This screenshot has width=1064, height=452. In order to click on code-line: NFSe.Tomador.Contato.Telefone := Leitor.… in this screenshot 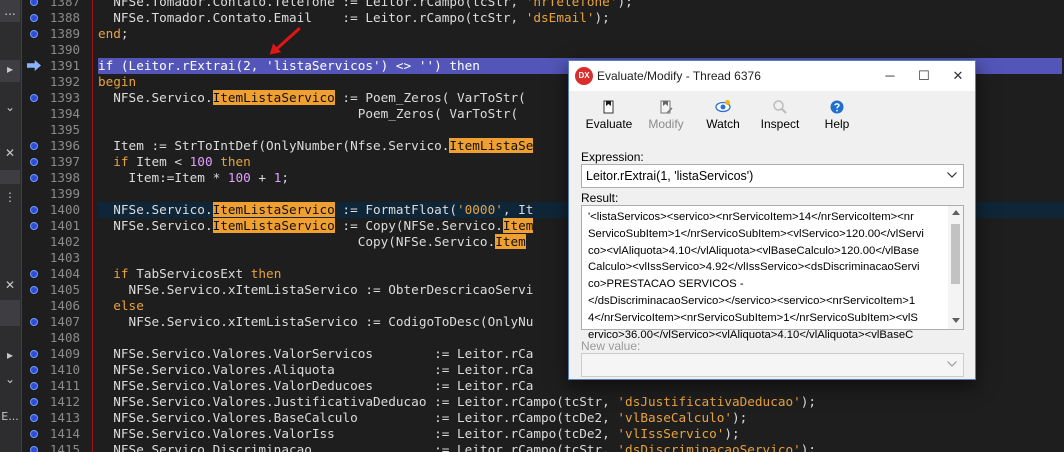, I will do `click(581, 5)`.